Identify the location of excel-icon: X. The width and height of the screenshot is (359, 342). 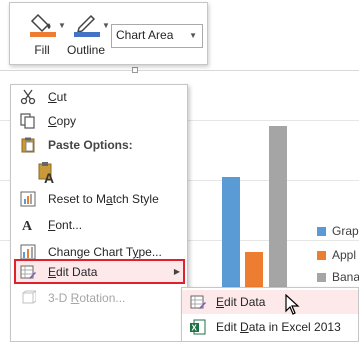
(198, 327).